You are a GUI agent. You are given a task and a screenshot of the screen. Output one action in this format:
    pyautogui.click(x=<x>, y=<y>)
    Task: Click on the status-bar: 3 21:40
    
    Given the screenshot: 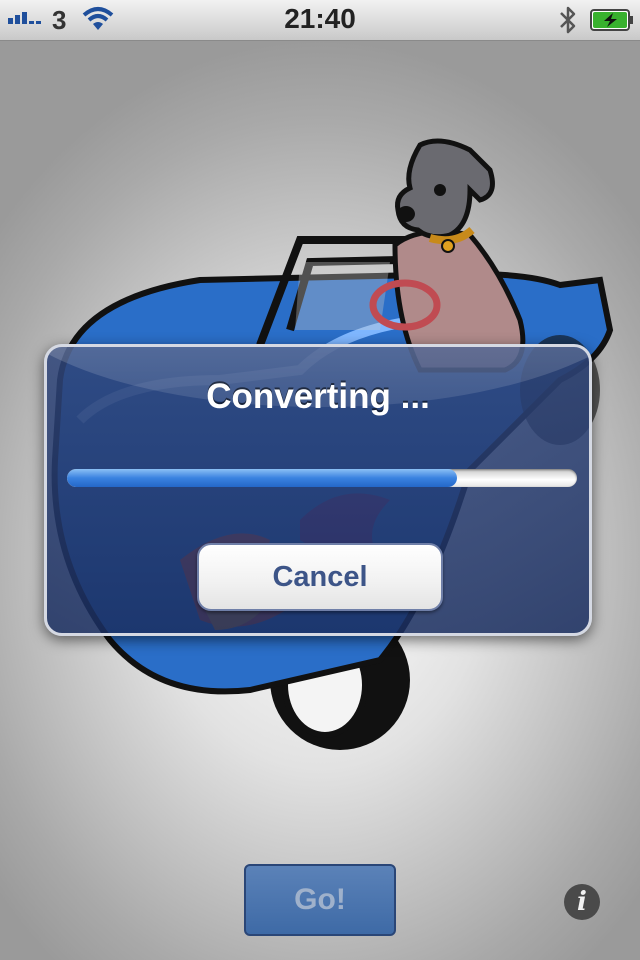 What is the action you would take?
    pyautogui.click(x=320, y=20)
    